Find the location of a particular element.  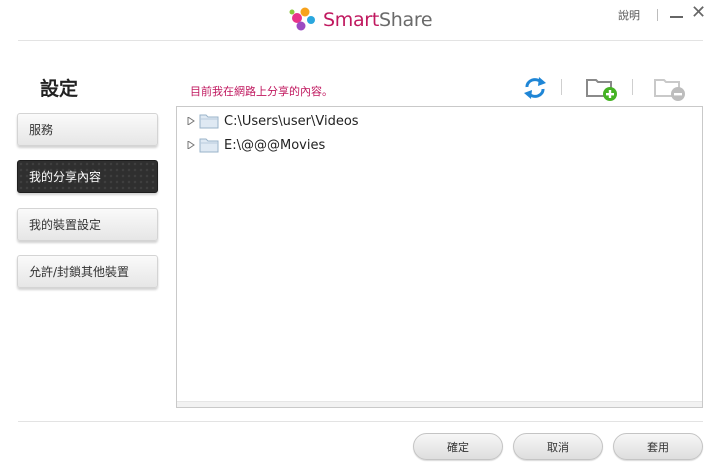

refresh-icon is located at coordinates (535, 88).